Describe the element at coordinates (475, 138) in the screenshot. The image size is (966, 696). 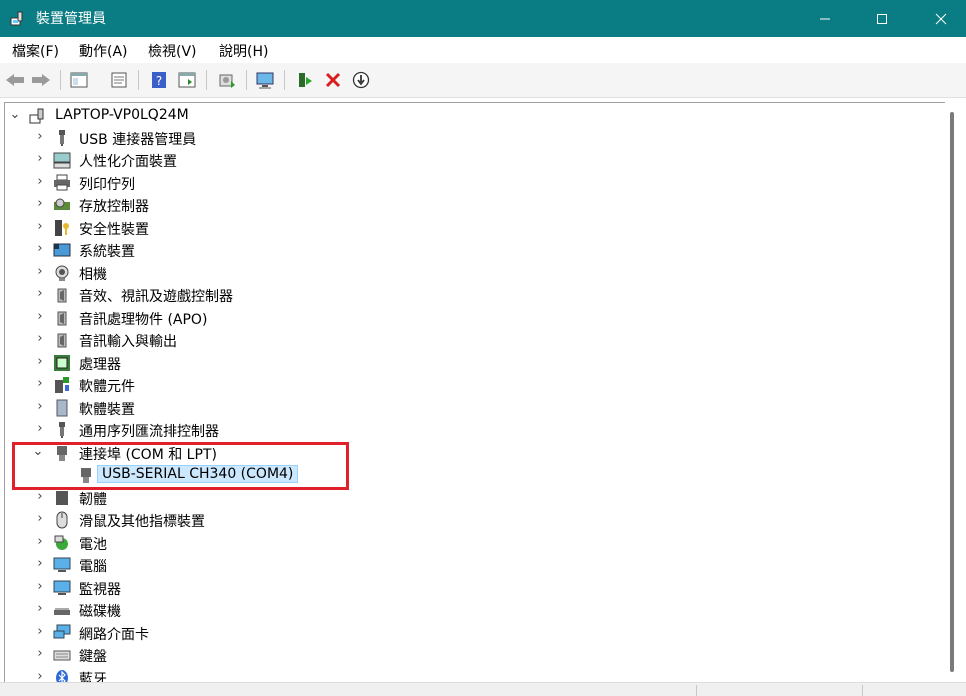
I see `tree-item: › USB 連接器管理員` at that location.